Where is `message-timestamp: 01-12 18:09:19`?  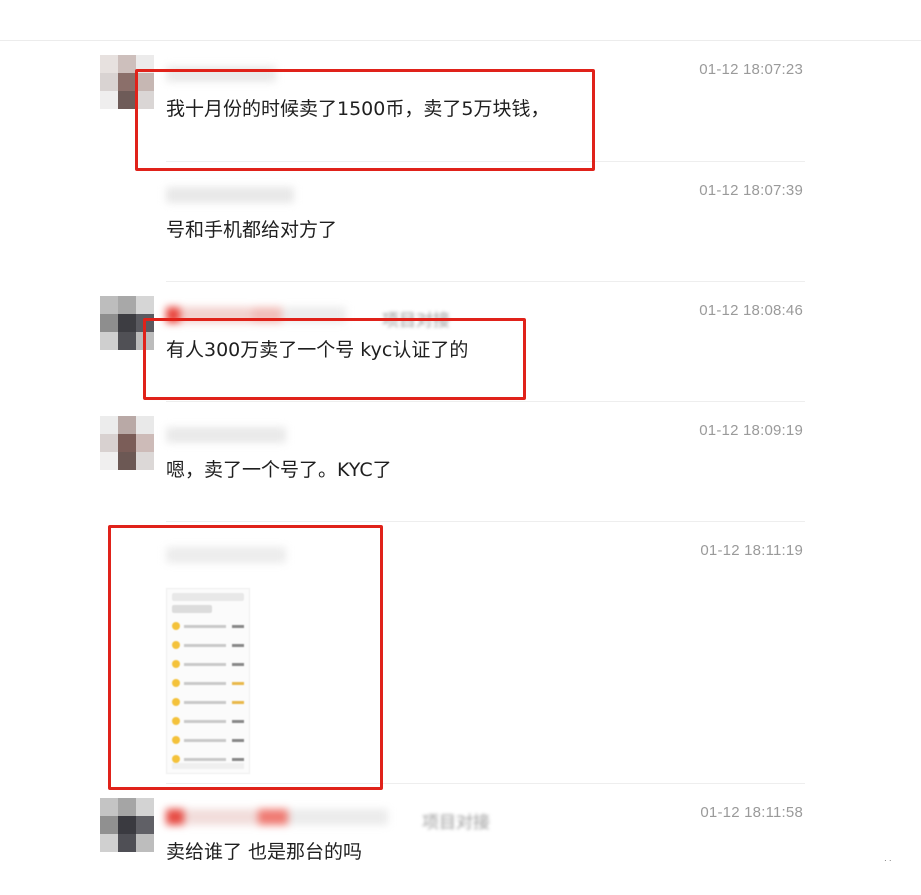
message-timestamp: 01-12 18:09:19 is located at coordinates (751, 430).